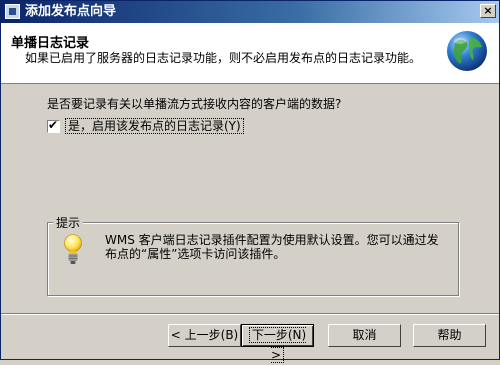  I want to click on close-button: ×, so click(488, 11).